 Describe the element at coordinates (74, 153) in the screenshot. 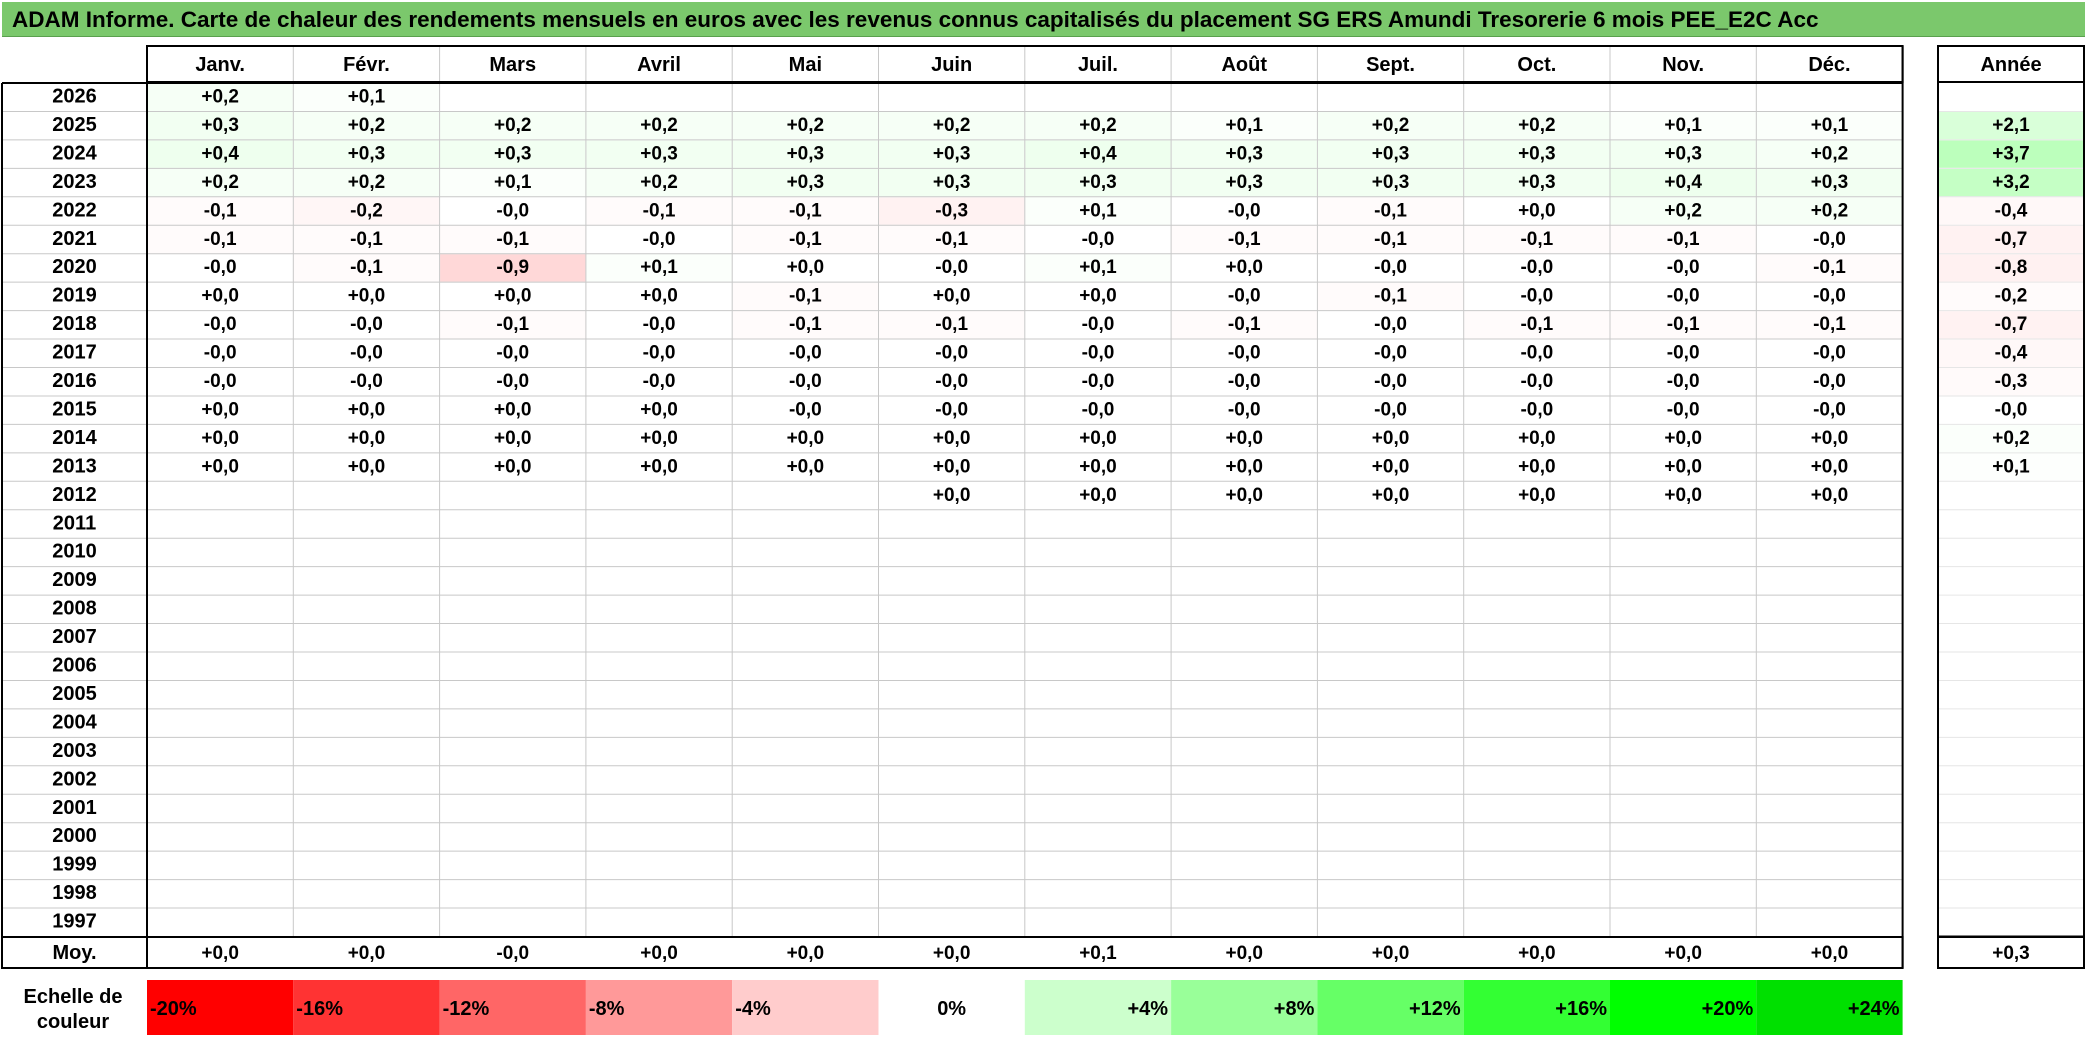

I see `row-year-label: 2024` at that location.